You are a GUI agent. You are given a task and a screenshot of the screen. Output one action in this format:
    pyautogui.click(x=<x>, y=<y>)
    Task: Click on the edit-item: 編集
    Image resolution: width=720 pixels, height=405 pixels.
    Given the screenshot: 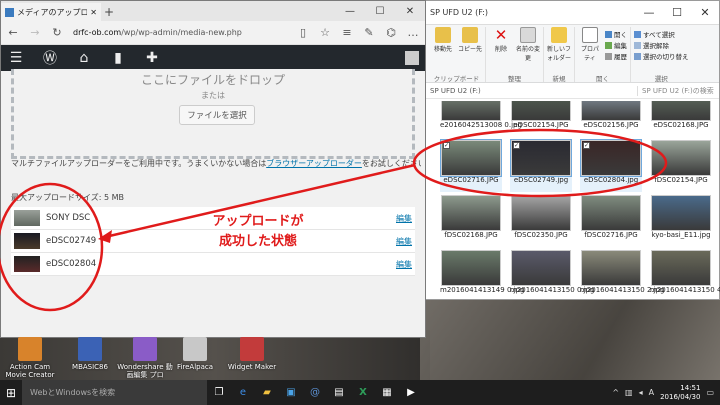 What is the action you would take?
    pyautogui.click(x=616, y=45)
    